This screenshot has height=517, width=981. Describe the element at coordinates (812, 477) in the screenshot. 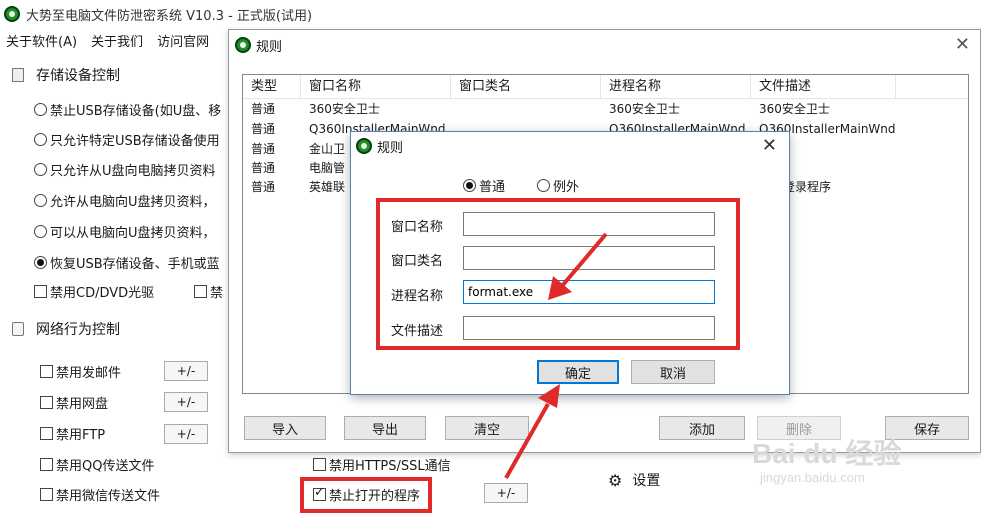

I see `watermark-url: jingyan.baidu.com` at that location.